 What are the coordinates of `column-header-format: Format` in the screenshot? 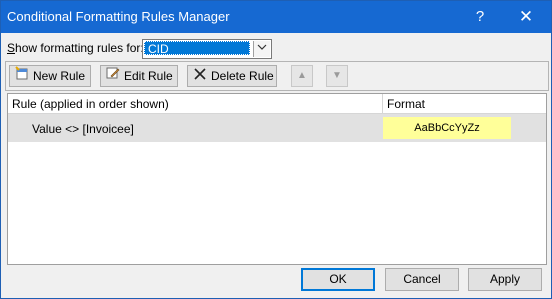 It's located at (406, 104).